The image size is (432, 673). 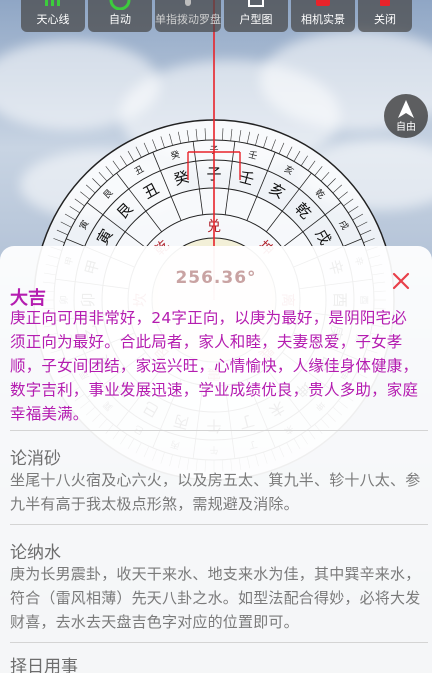 I want to click on floorplan-icon, so click(x=256, y=3).